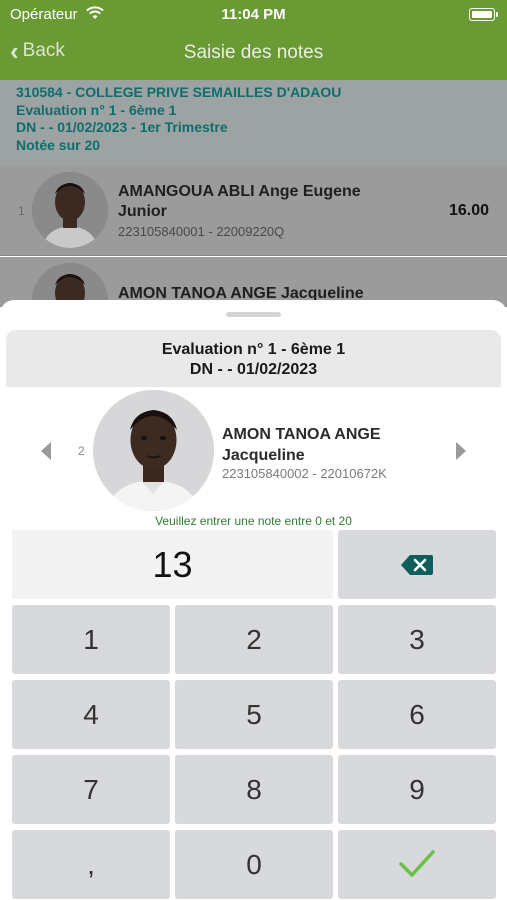 The width and height of the screenshot is (507, 900). What do you see at coordinates (70, 210) in the screenshot?
I see `student-avatar` at bounding box center [70, 210].